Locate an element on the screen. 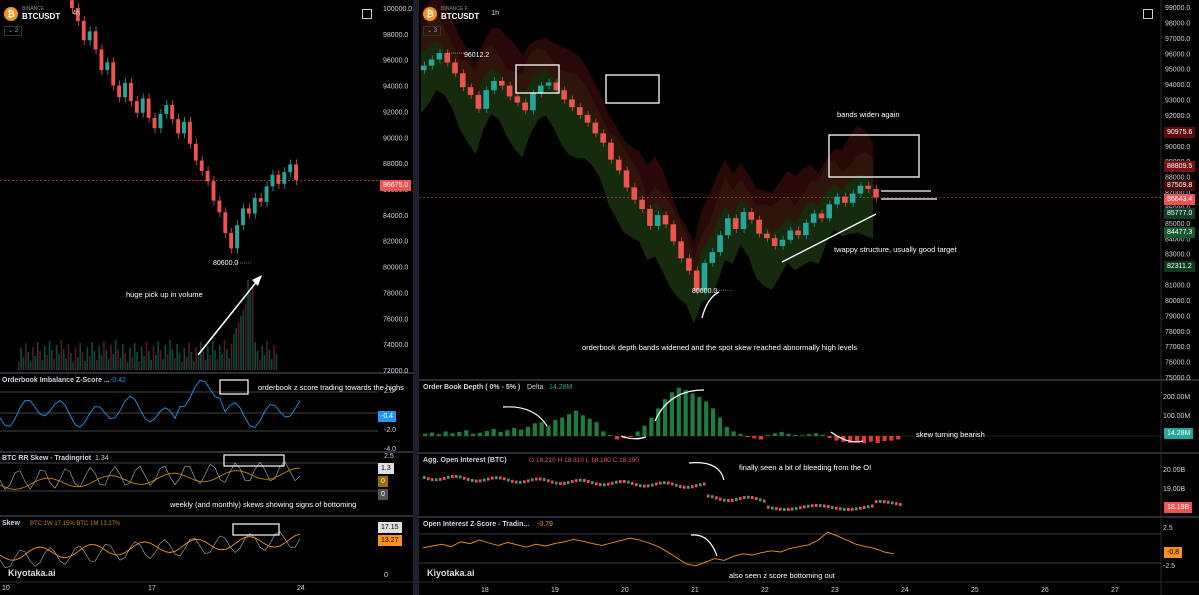 This screenshot has width=1199, height=595. right-price-axis-label: 94000.0 is located at coordinates (1177, 85).